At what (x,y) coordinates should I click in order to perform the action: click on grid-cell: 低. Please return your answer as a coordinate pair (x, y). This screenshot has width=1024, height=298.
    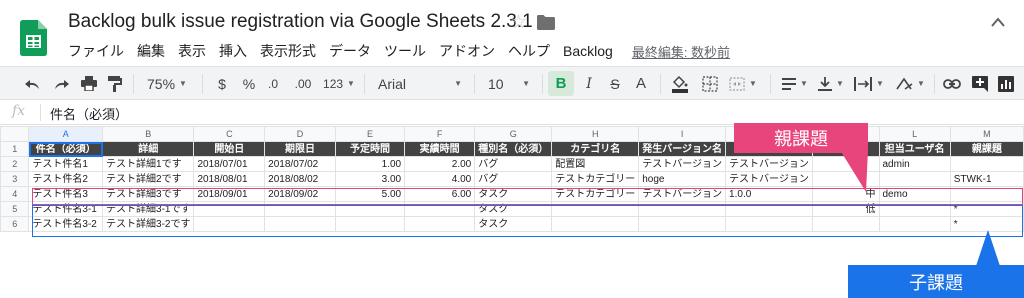
    Looking at the image, I should click on (845, 209).